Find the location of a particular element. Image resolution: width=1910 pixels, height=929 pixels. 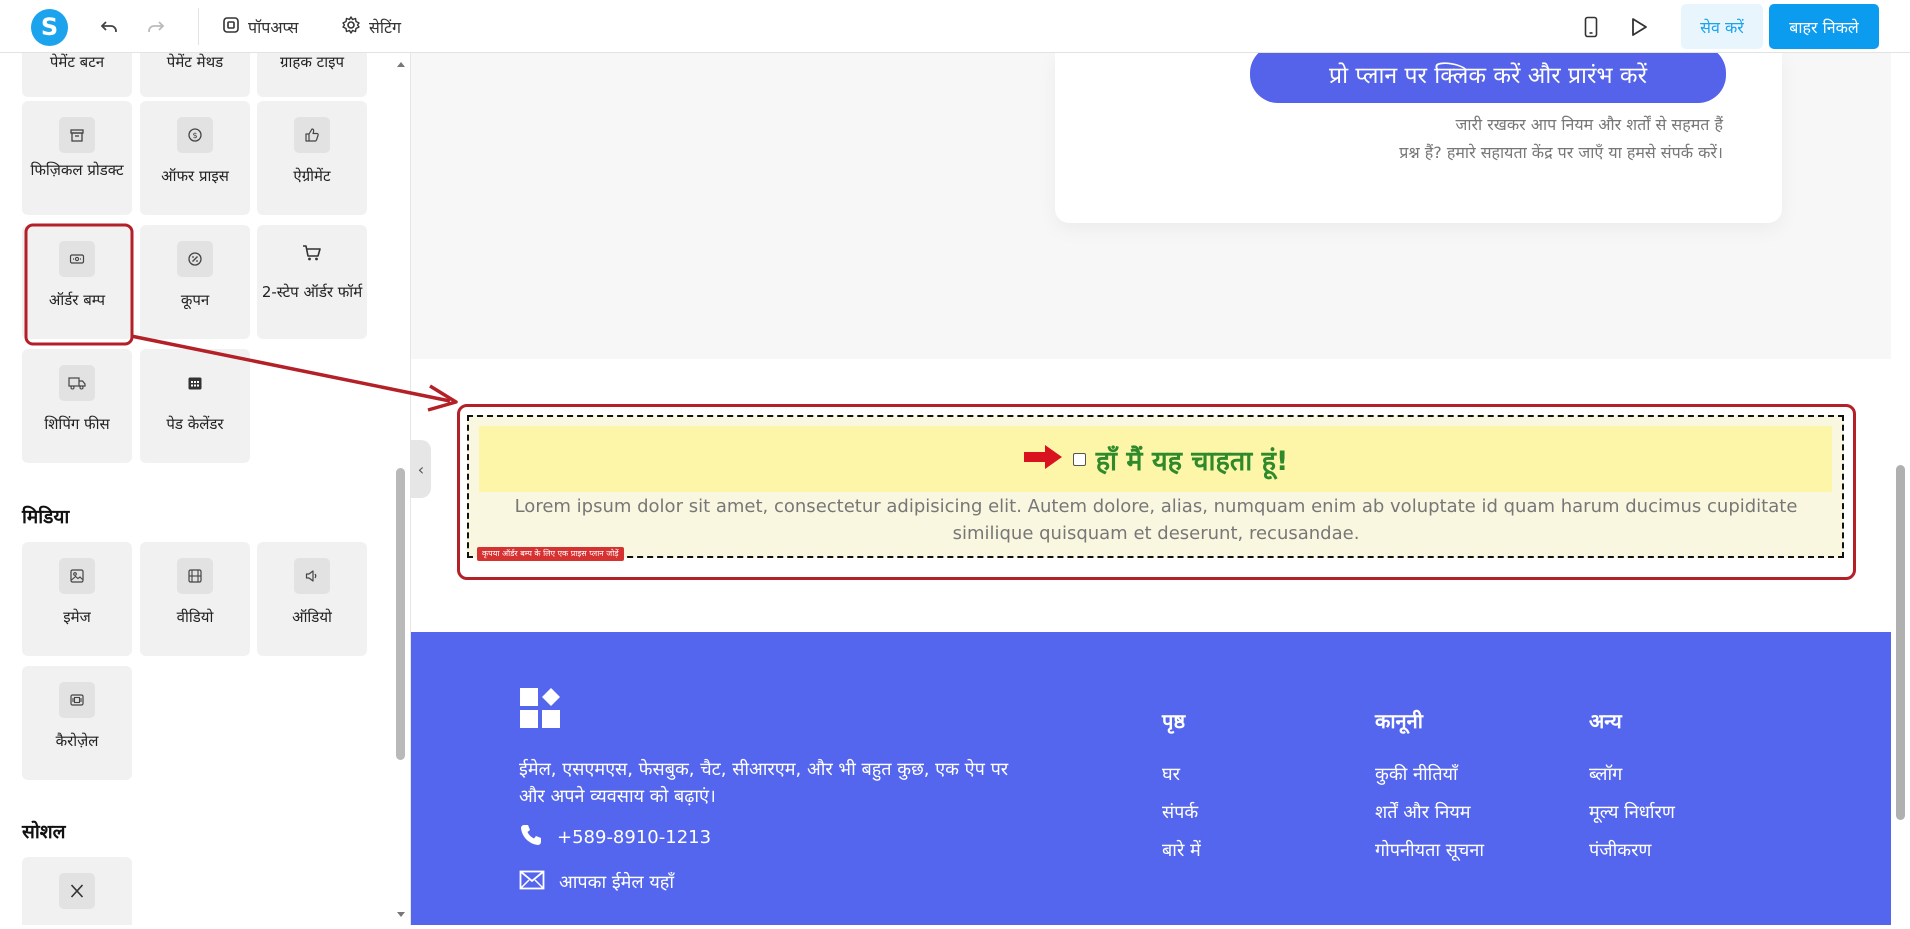

tile-label: वीडियो is located at coordinates (195, 617).